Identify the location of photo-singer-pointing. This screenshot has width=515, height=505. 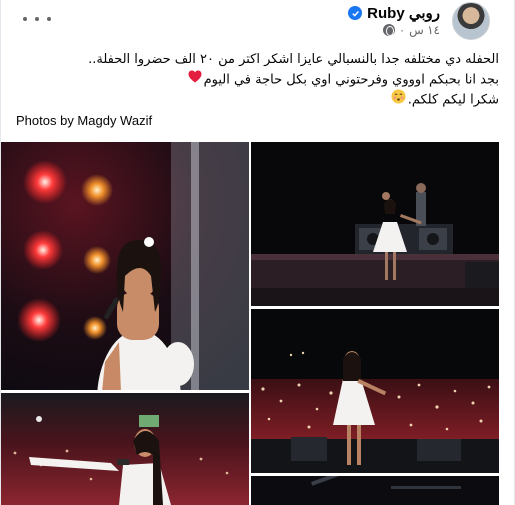
(125, 449).